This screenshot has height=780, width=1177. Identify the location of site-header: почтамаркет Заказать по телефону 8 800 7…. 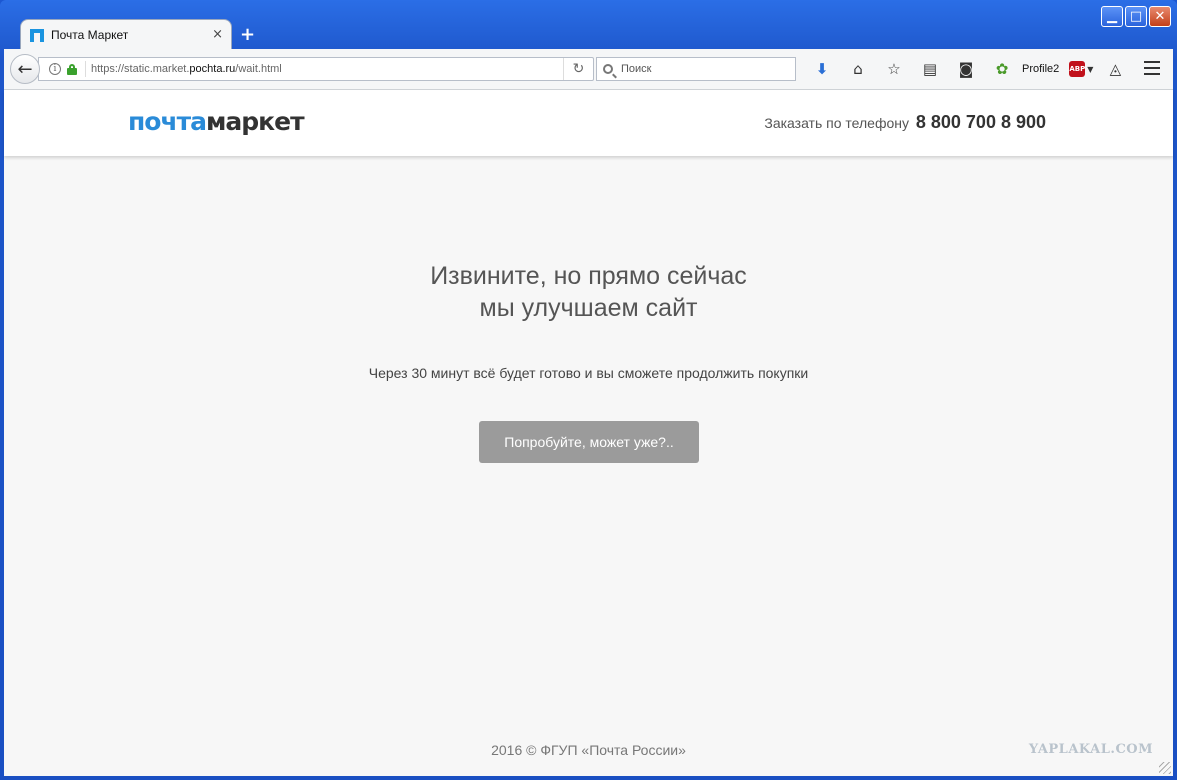
(588, 123).